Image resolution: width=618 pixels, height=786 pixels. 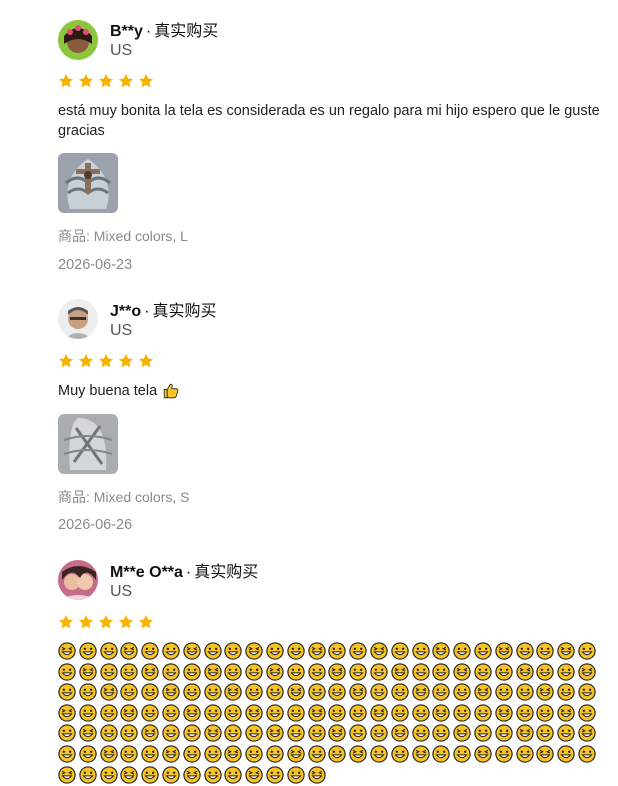 I want to click on reviewer-name: B**y, so click(x=126, y=31).